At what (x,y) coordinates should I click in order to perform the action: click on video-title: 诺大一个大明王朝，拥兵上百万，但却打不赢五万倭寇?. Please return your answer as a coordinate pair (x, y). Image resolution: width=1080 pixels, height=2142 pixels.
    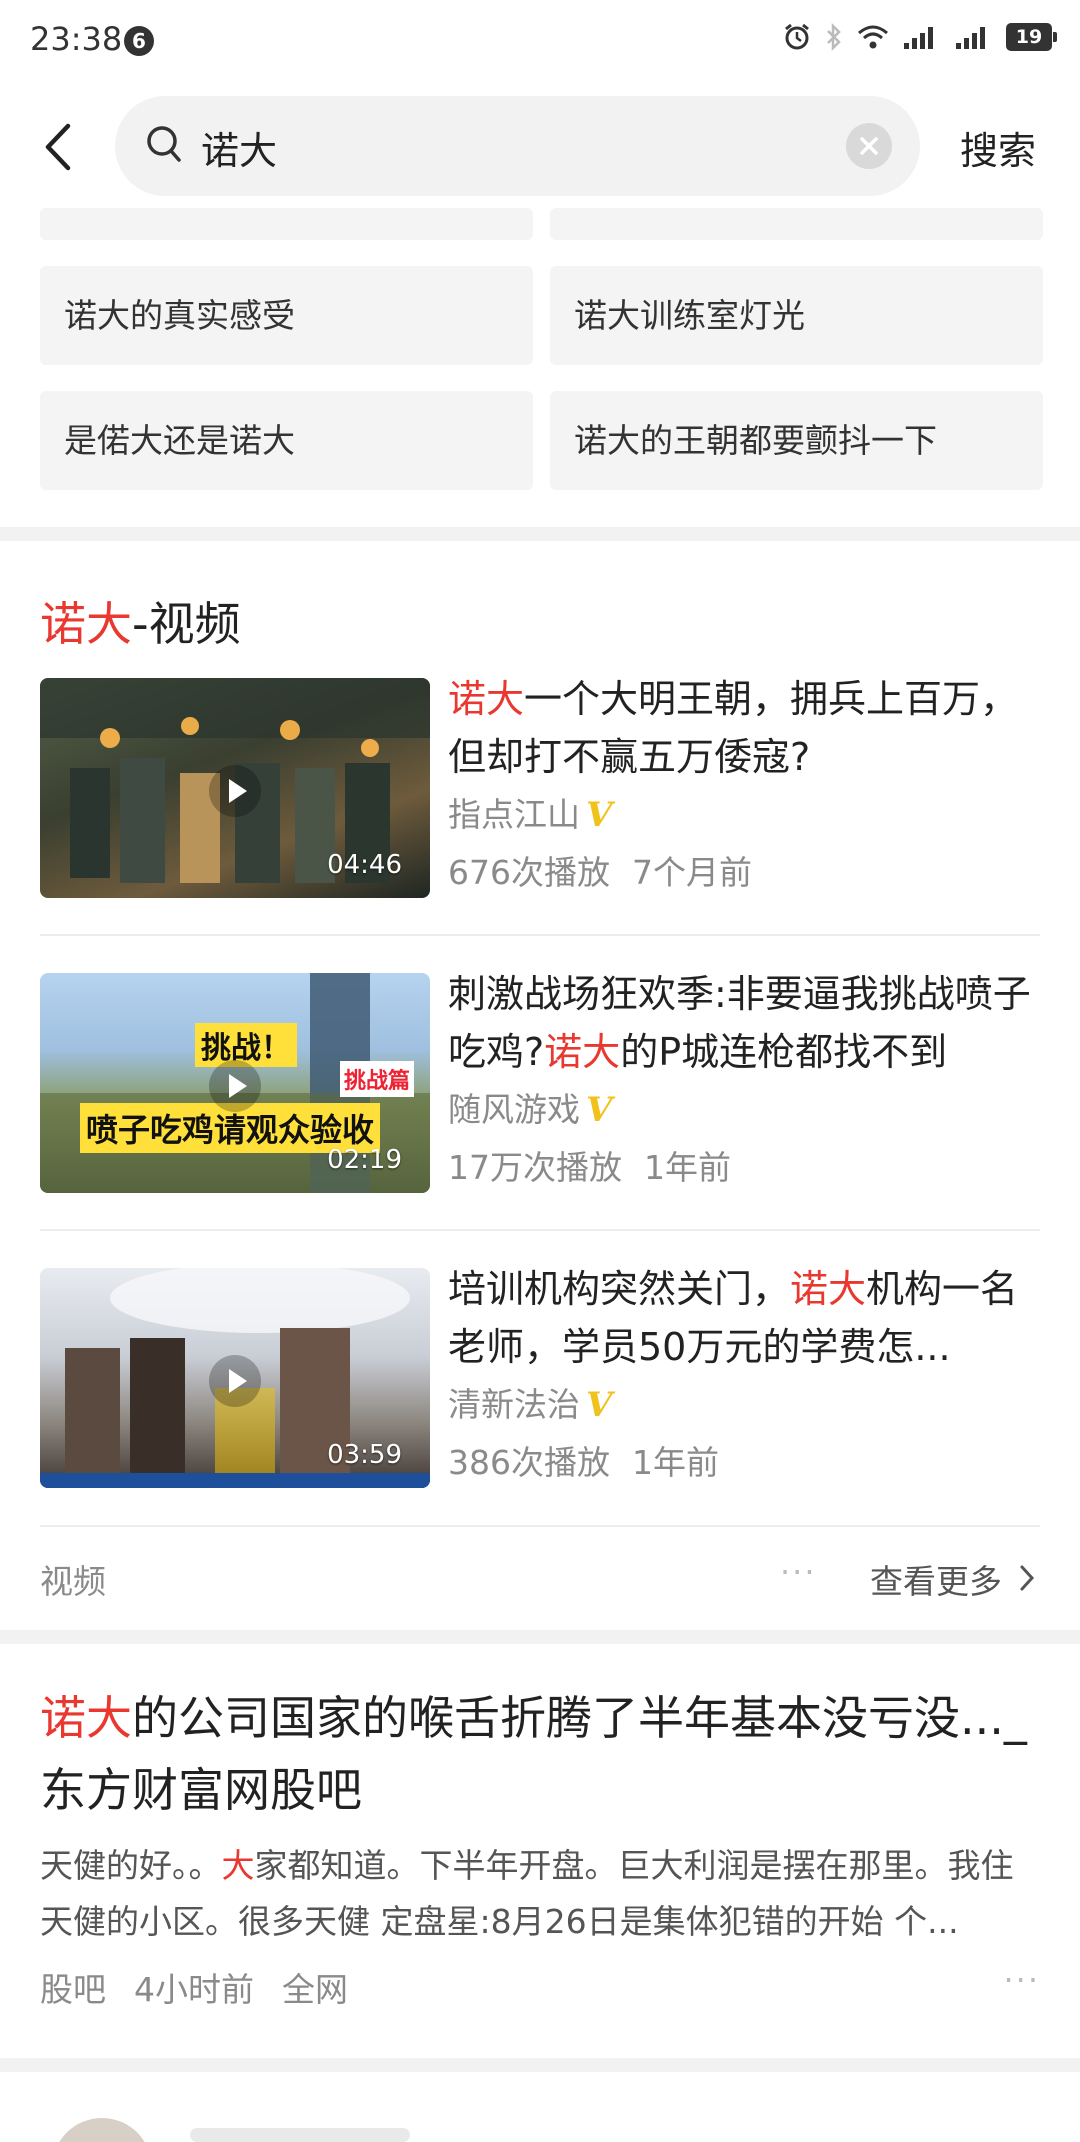
    Looking at the image, I should click on (744, 728).